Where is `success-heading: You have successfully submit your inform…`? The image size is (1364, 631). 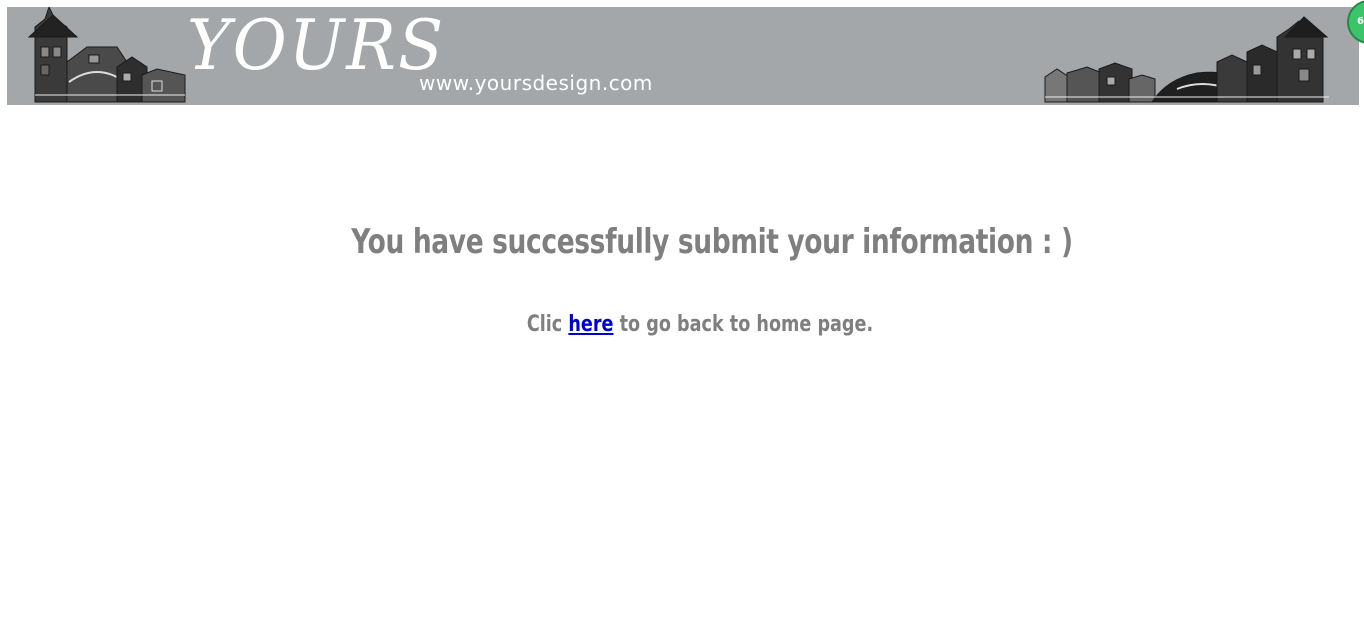 success-heading: You have successfully submit your inform… is located at coordinates (712, 242).